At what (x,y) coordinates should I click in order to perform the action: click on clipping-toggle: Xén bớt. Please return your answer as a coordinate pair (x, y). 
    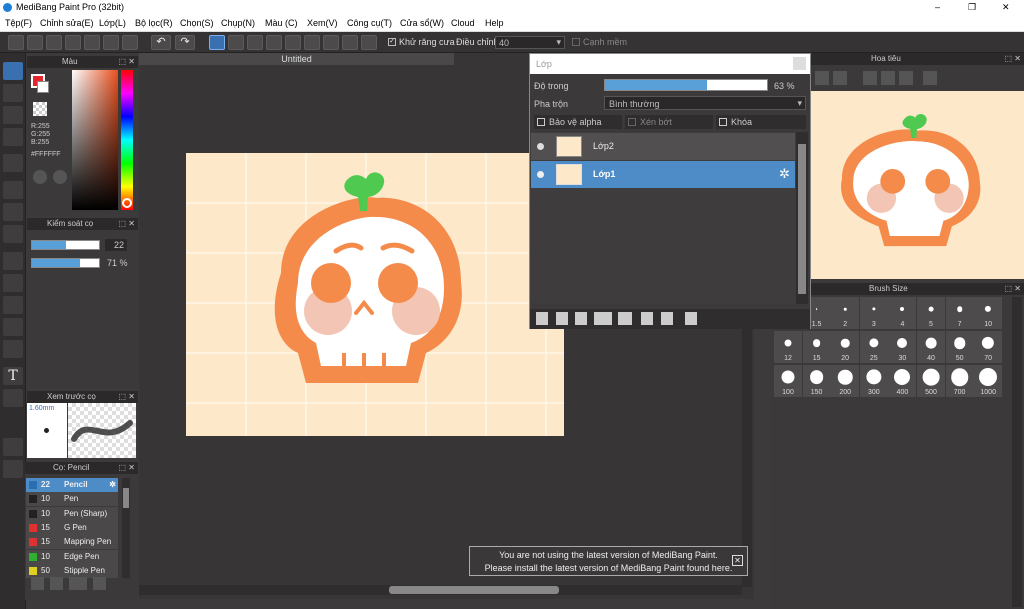
    Looking at the image, I should click on (669, 122).